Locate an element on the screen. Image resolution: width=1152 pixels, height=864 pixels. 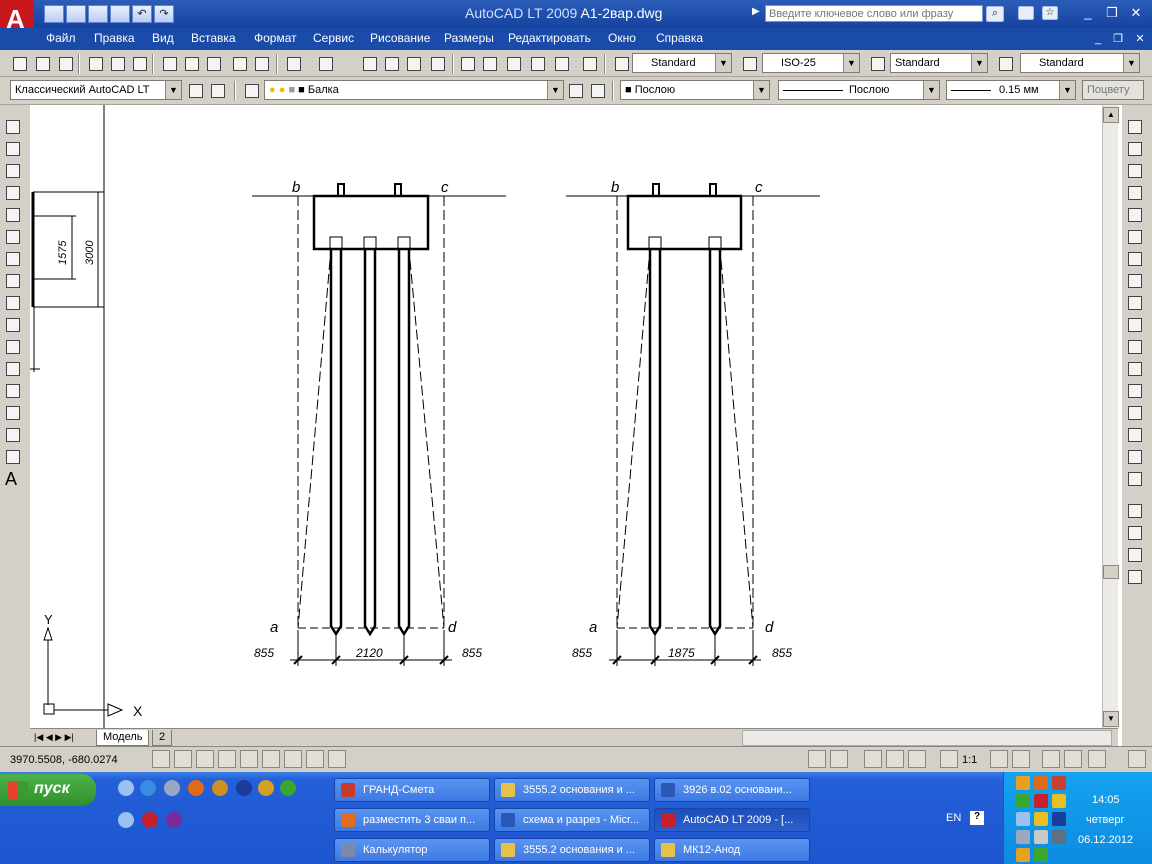
chamfer-icon is located at coordinates (1134, 434).